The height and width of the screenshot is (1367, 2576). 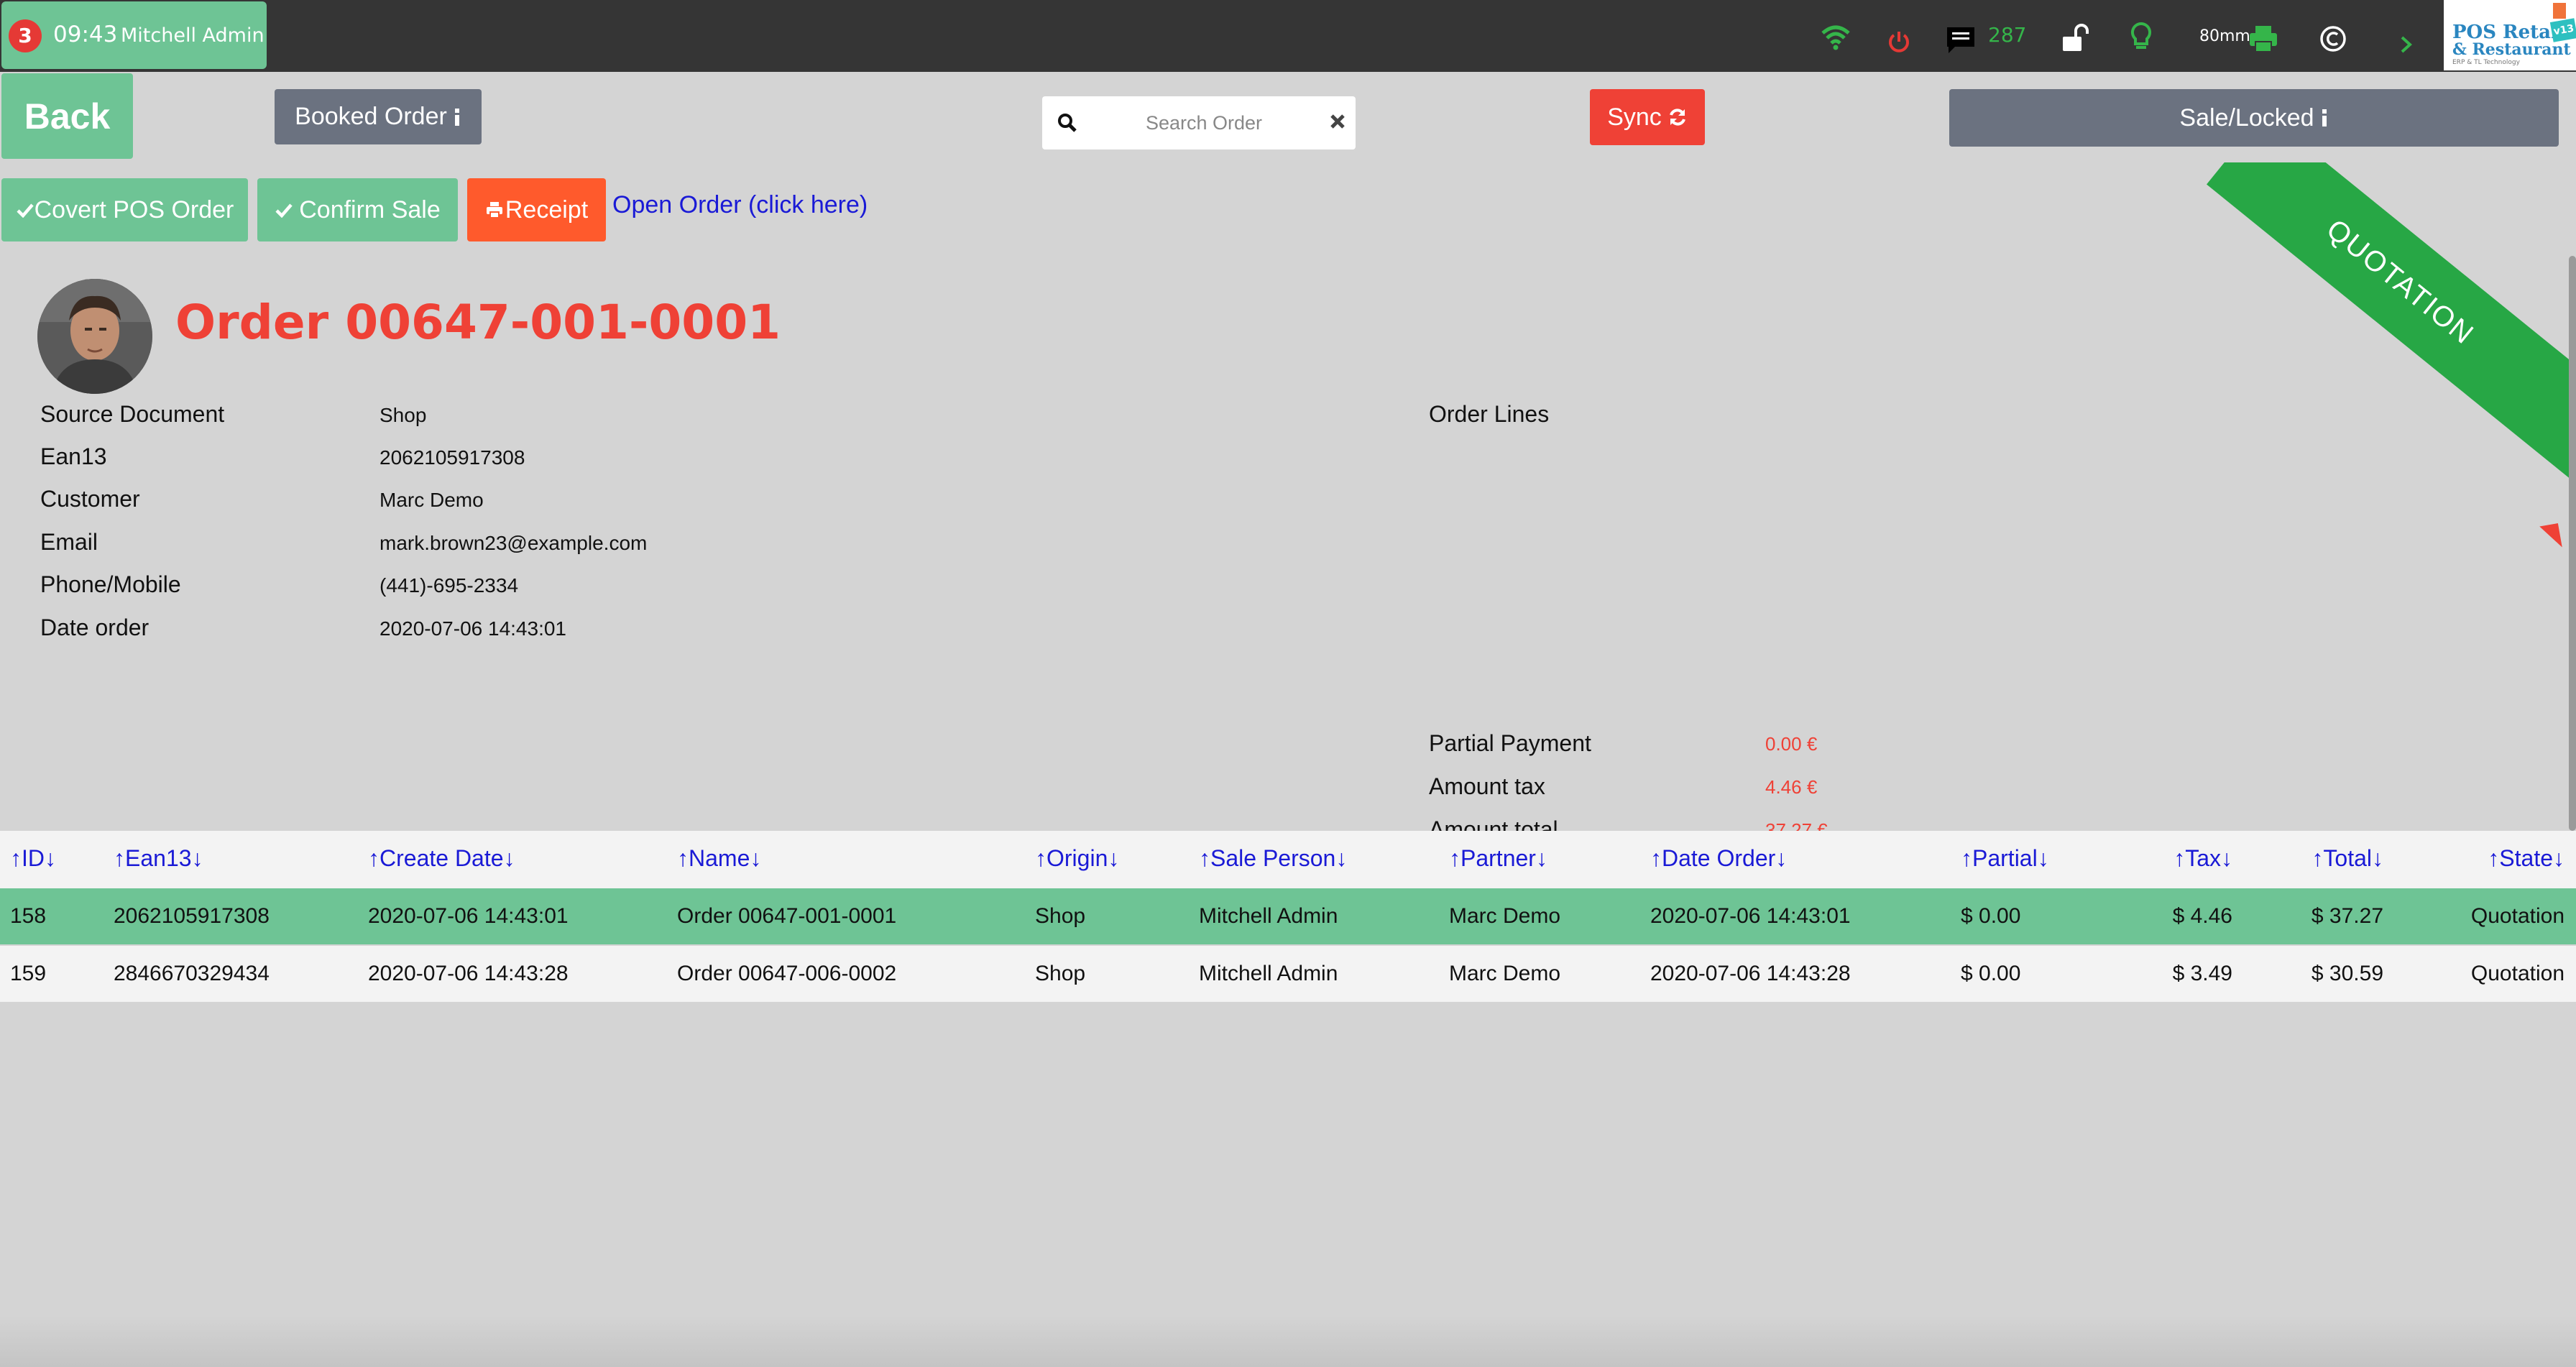 What do you see at coordinates (90, 499) in the screenshot?
I see `field-label: Customer` at bounding box center [90, 499].